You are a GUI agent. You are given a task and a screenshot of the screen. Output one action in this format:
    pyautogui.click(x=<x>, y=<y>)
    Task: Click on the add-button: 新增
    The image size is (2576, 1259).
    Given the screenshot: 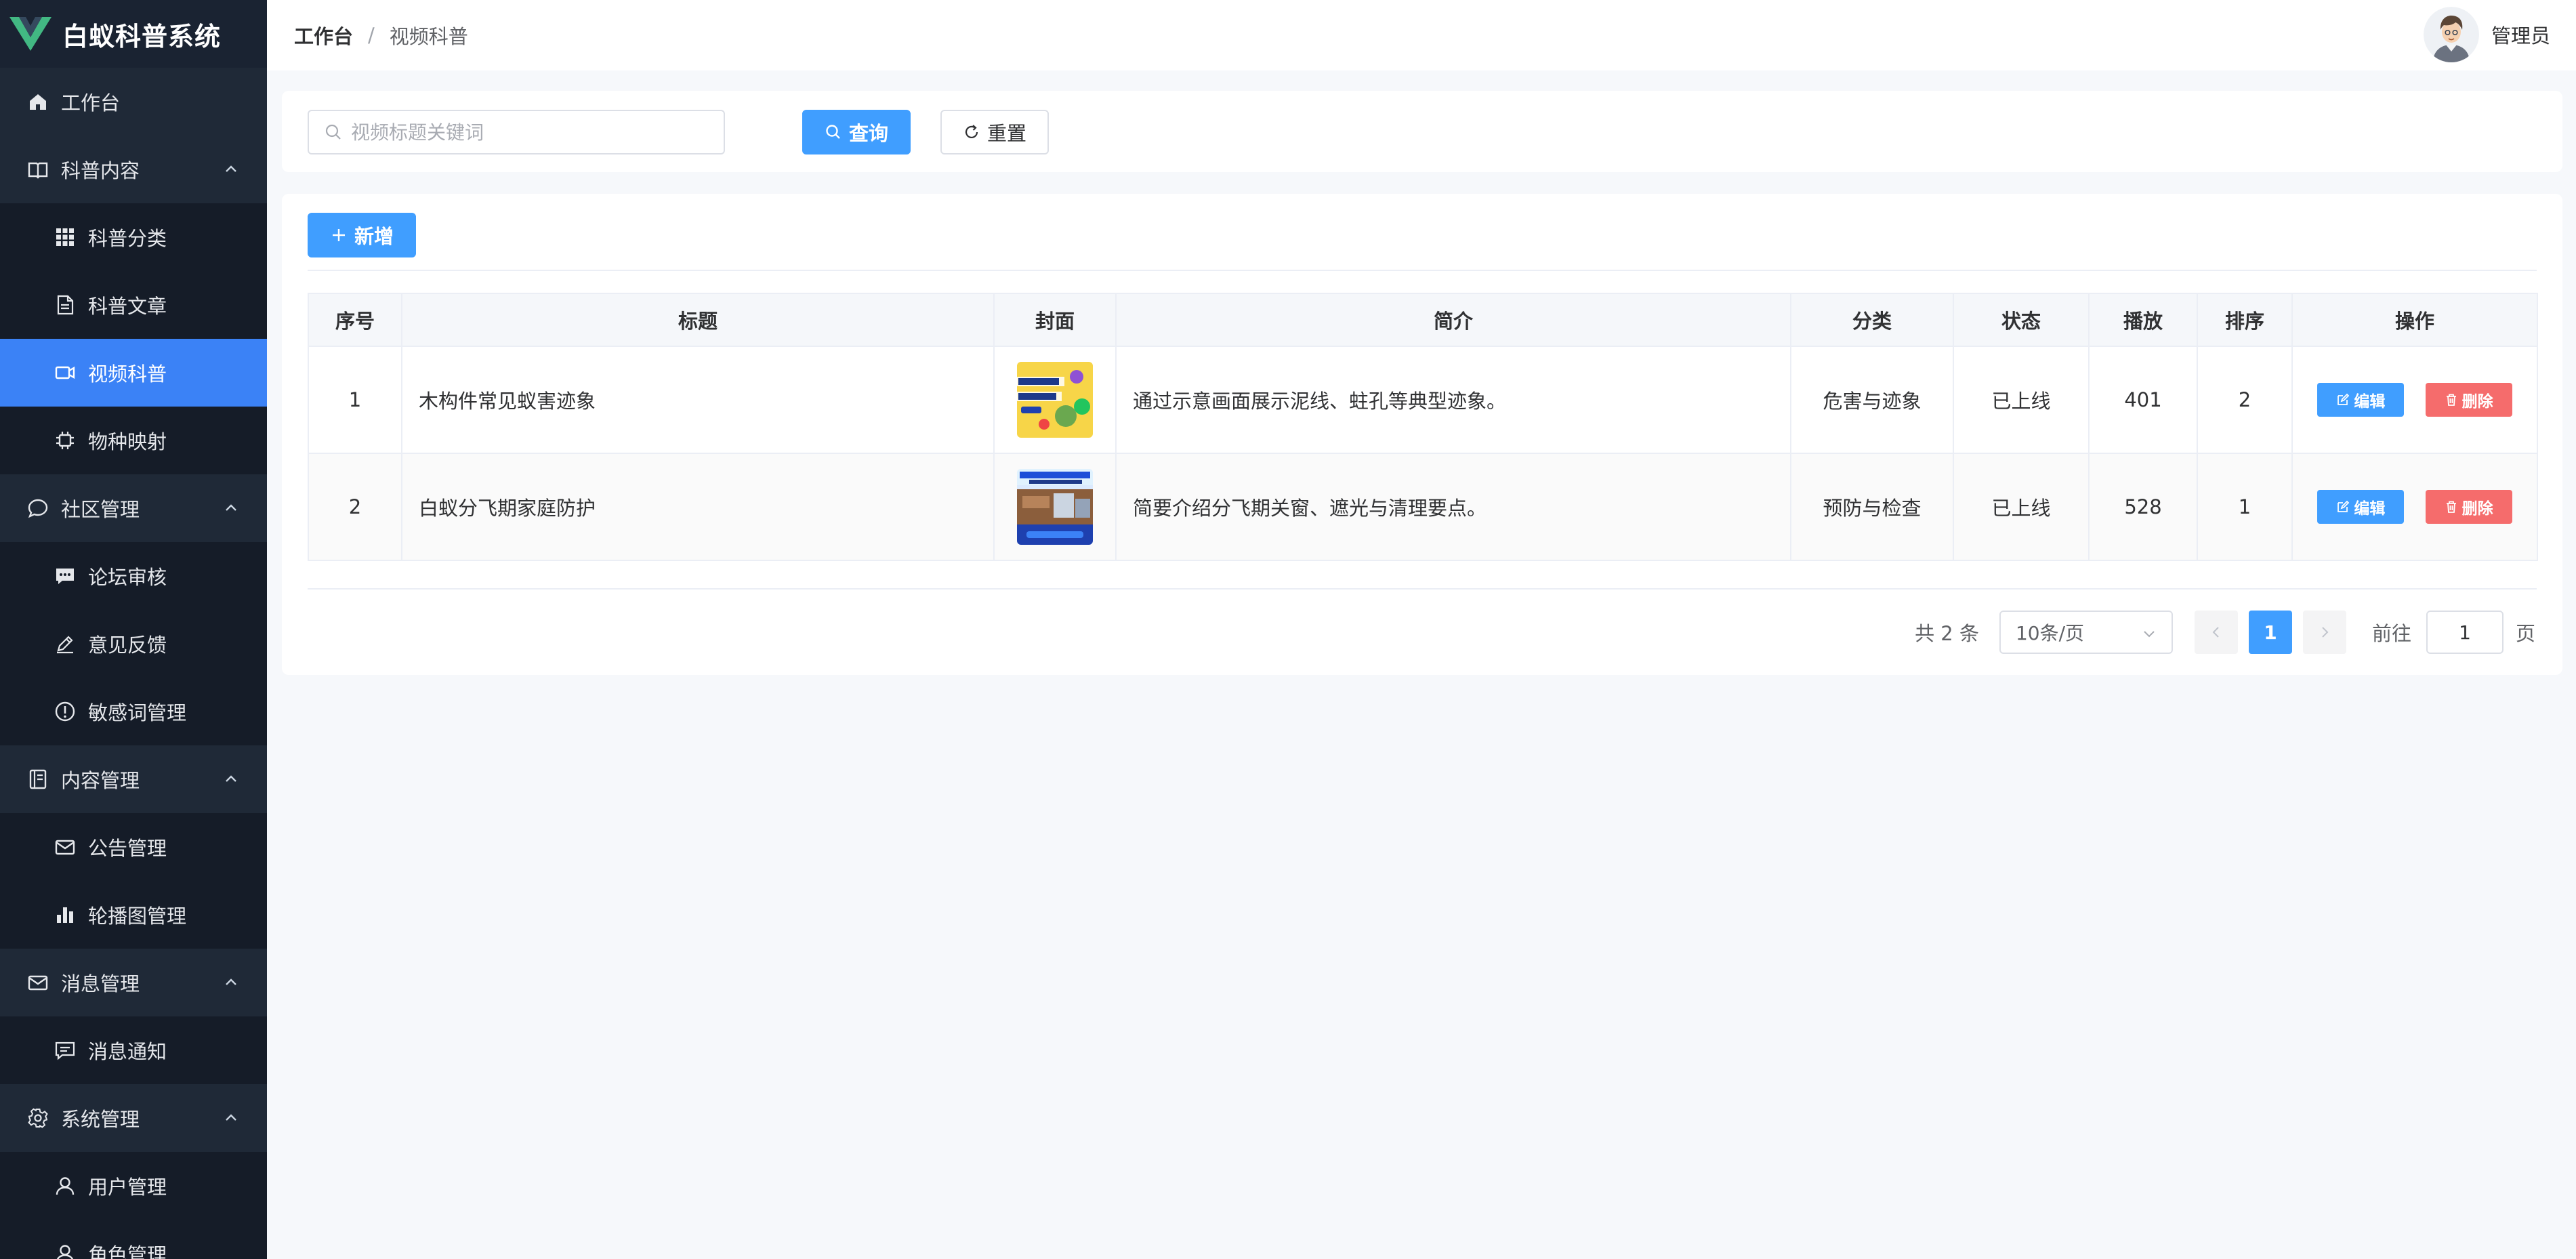 What is the action you would take?
    pyautogui.click(x=362, y=235)
    